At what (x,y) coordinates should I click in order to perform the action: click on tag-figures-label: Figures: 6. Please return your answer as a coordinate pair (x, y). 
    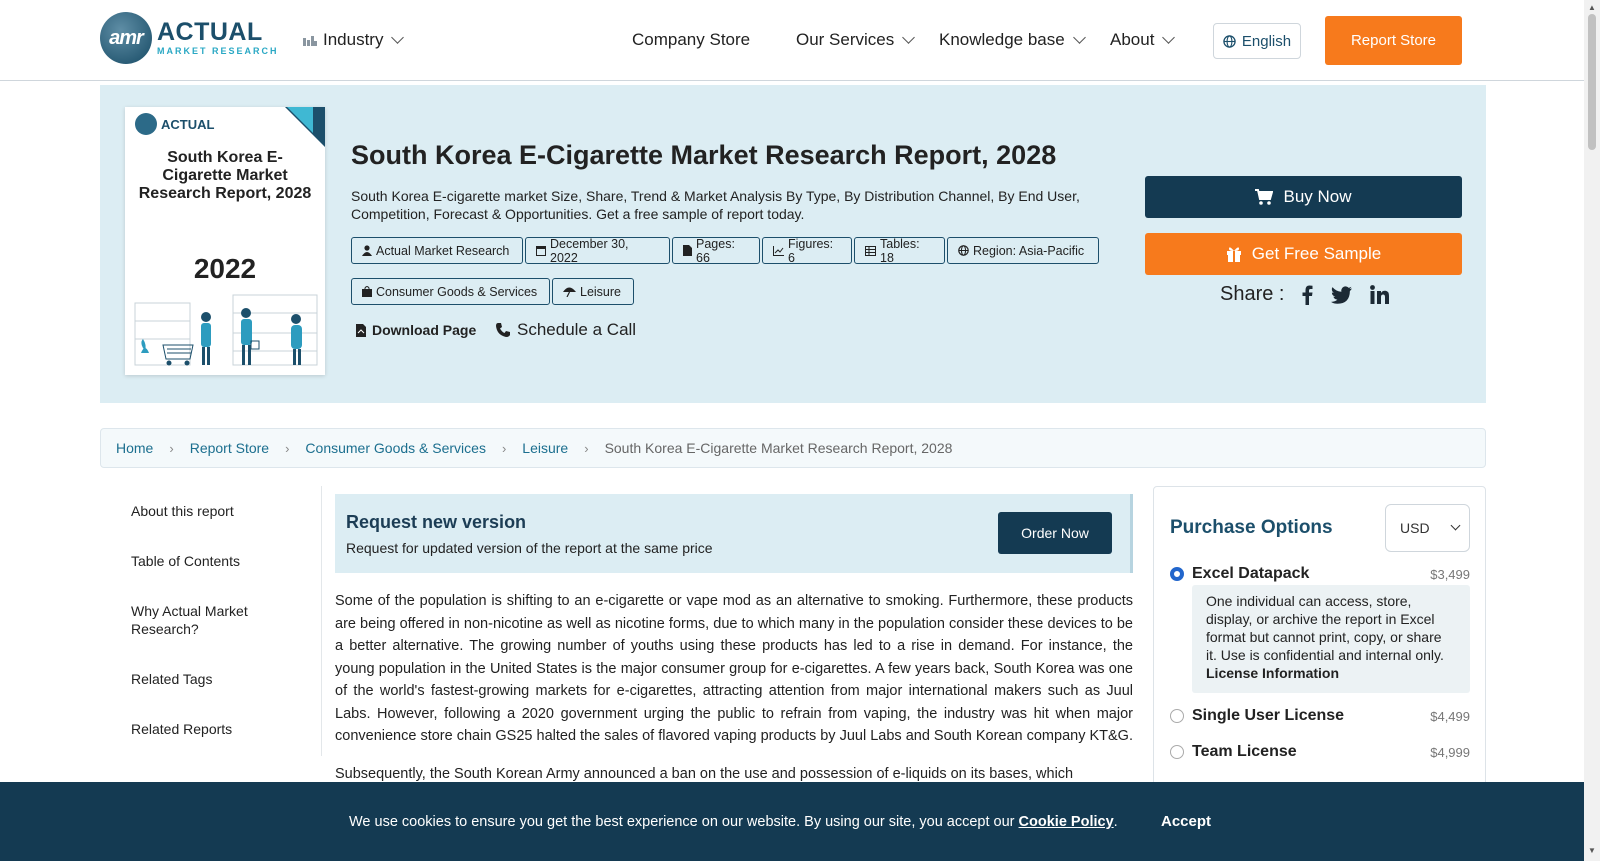
    Looking at the image, I should click on (811, 250).